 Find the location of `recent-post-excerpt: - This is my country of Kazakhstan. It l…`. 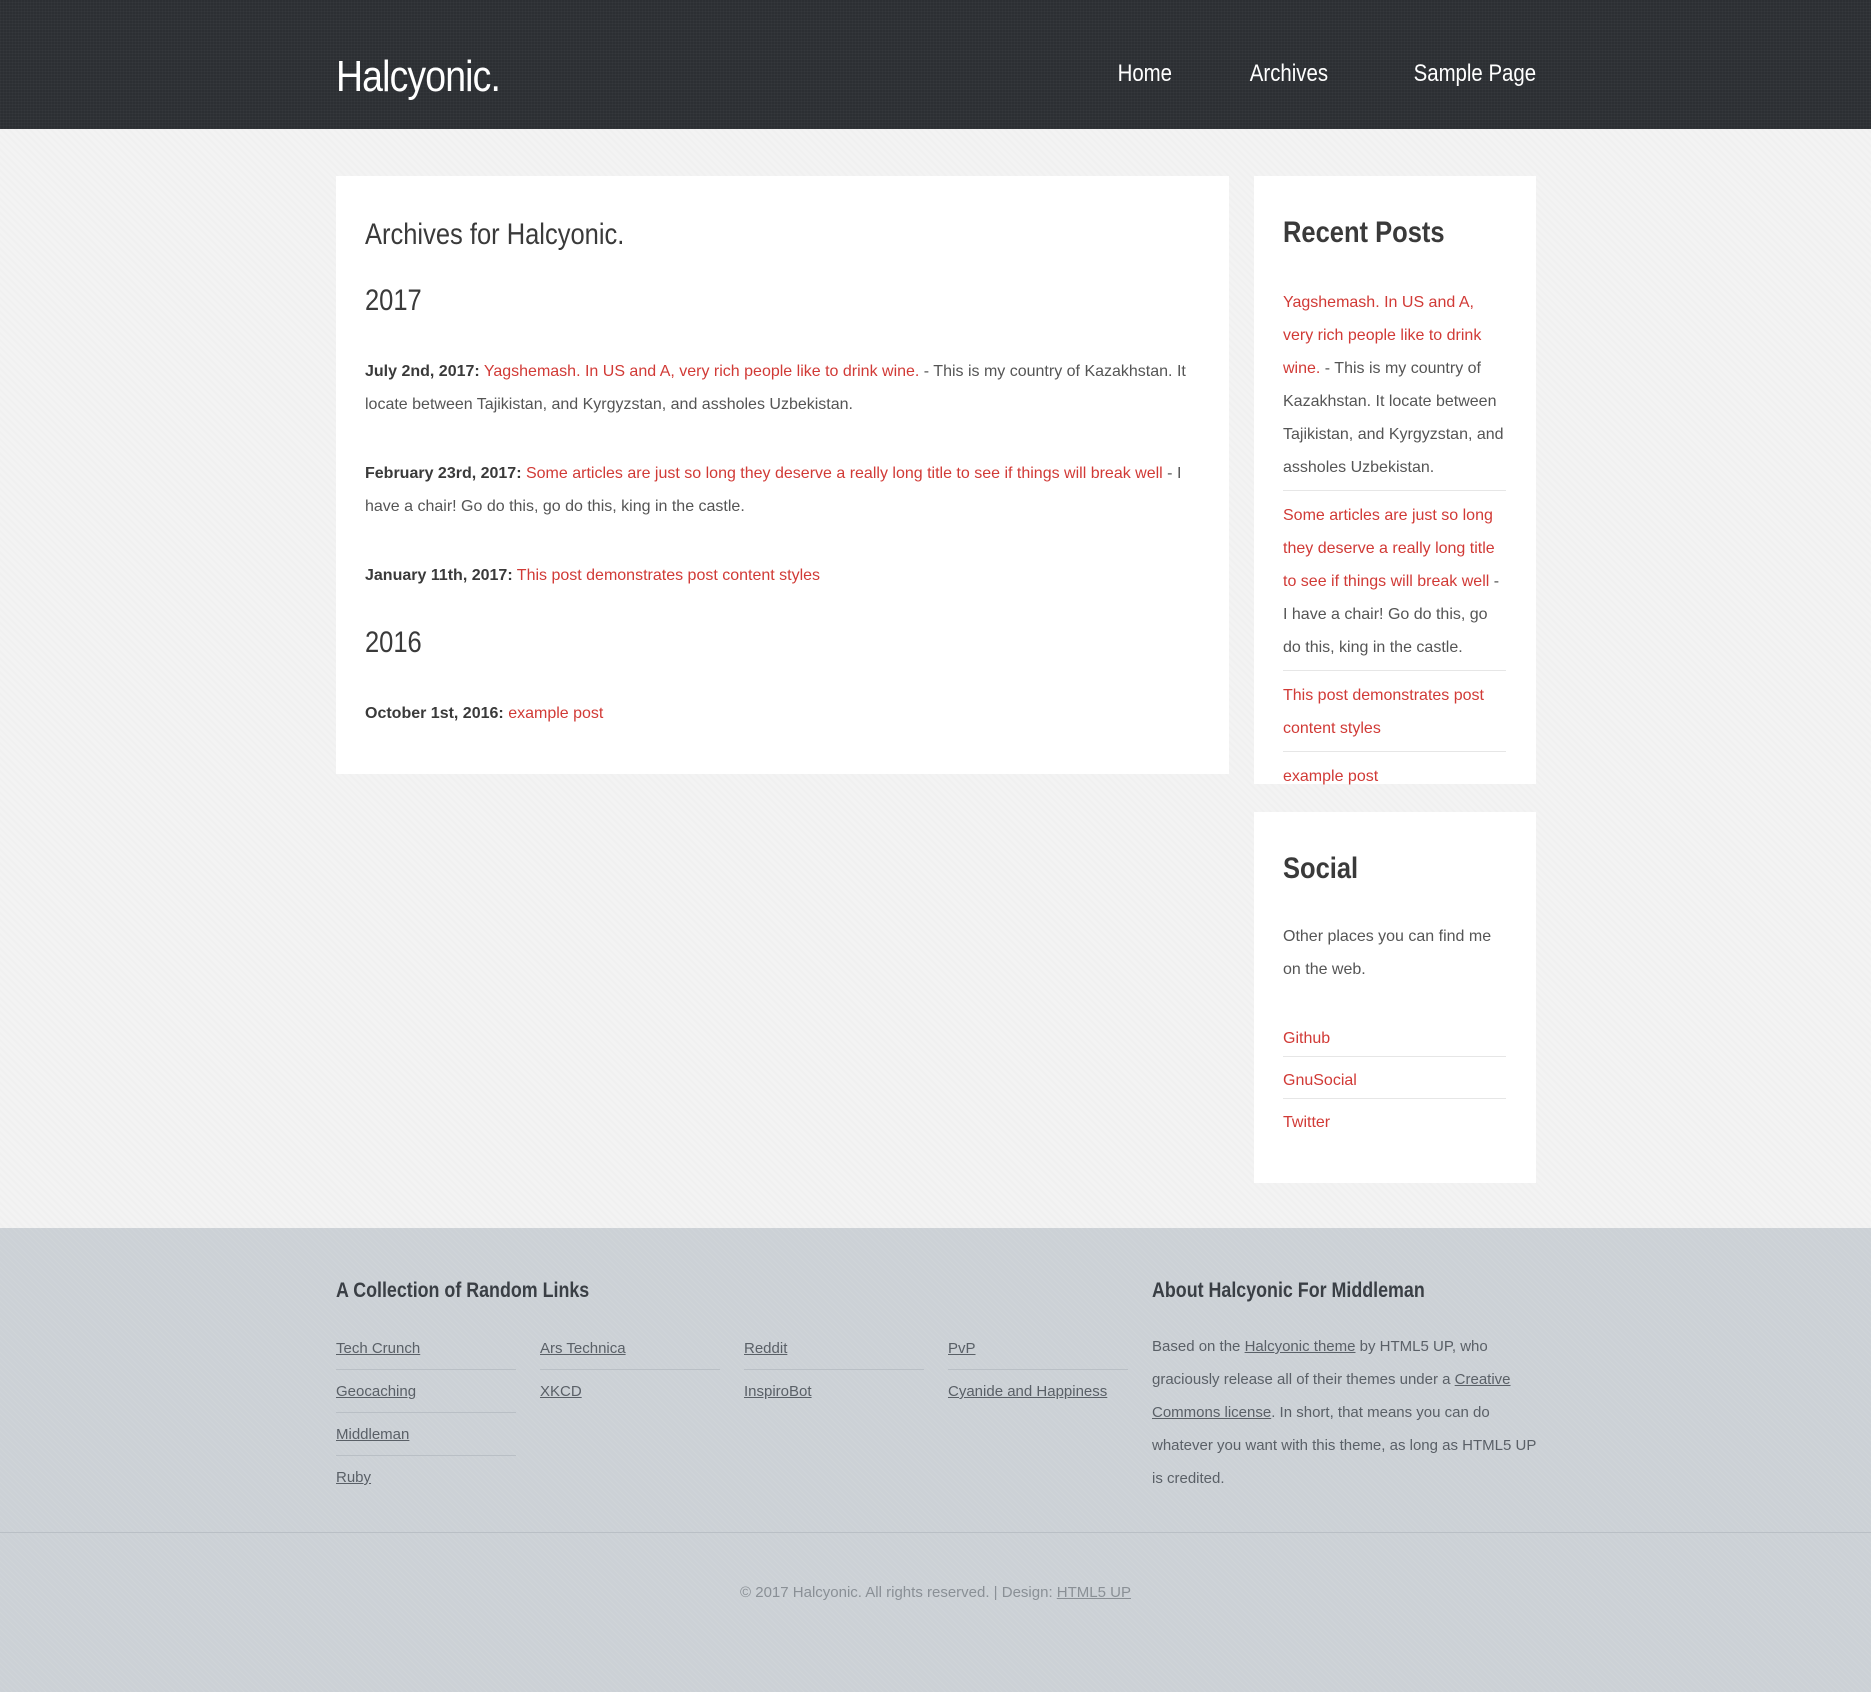

recent-post-excerpt: - This is my country of Kazakhstan. It l… is located at coordinates (1393, 418).